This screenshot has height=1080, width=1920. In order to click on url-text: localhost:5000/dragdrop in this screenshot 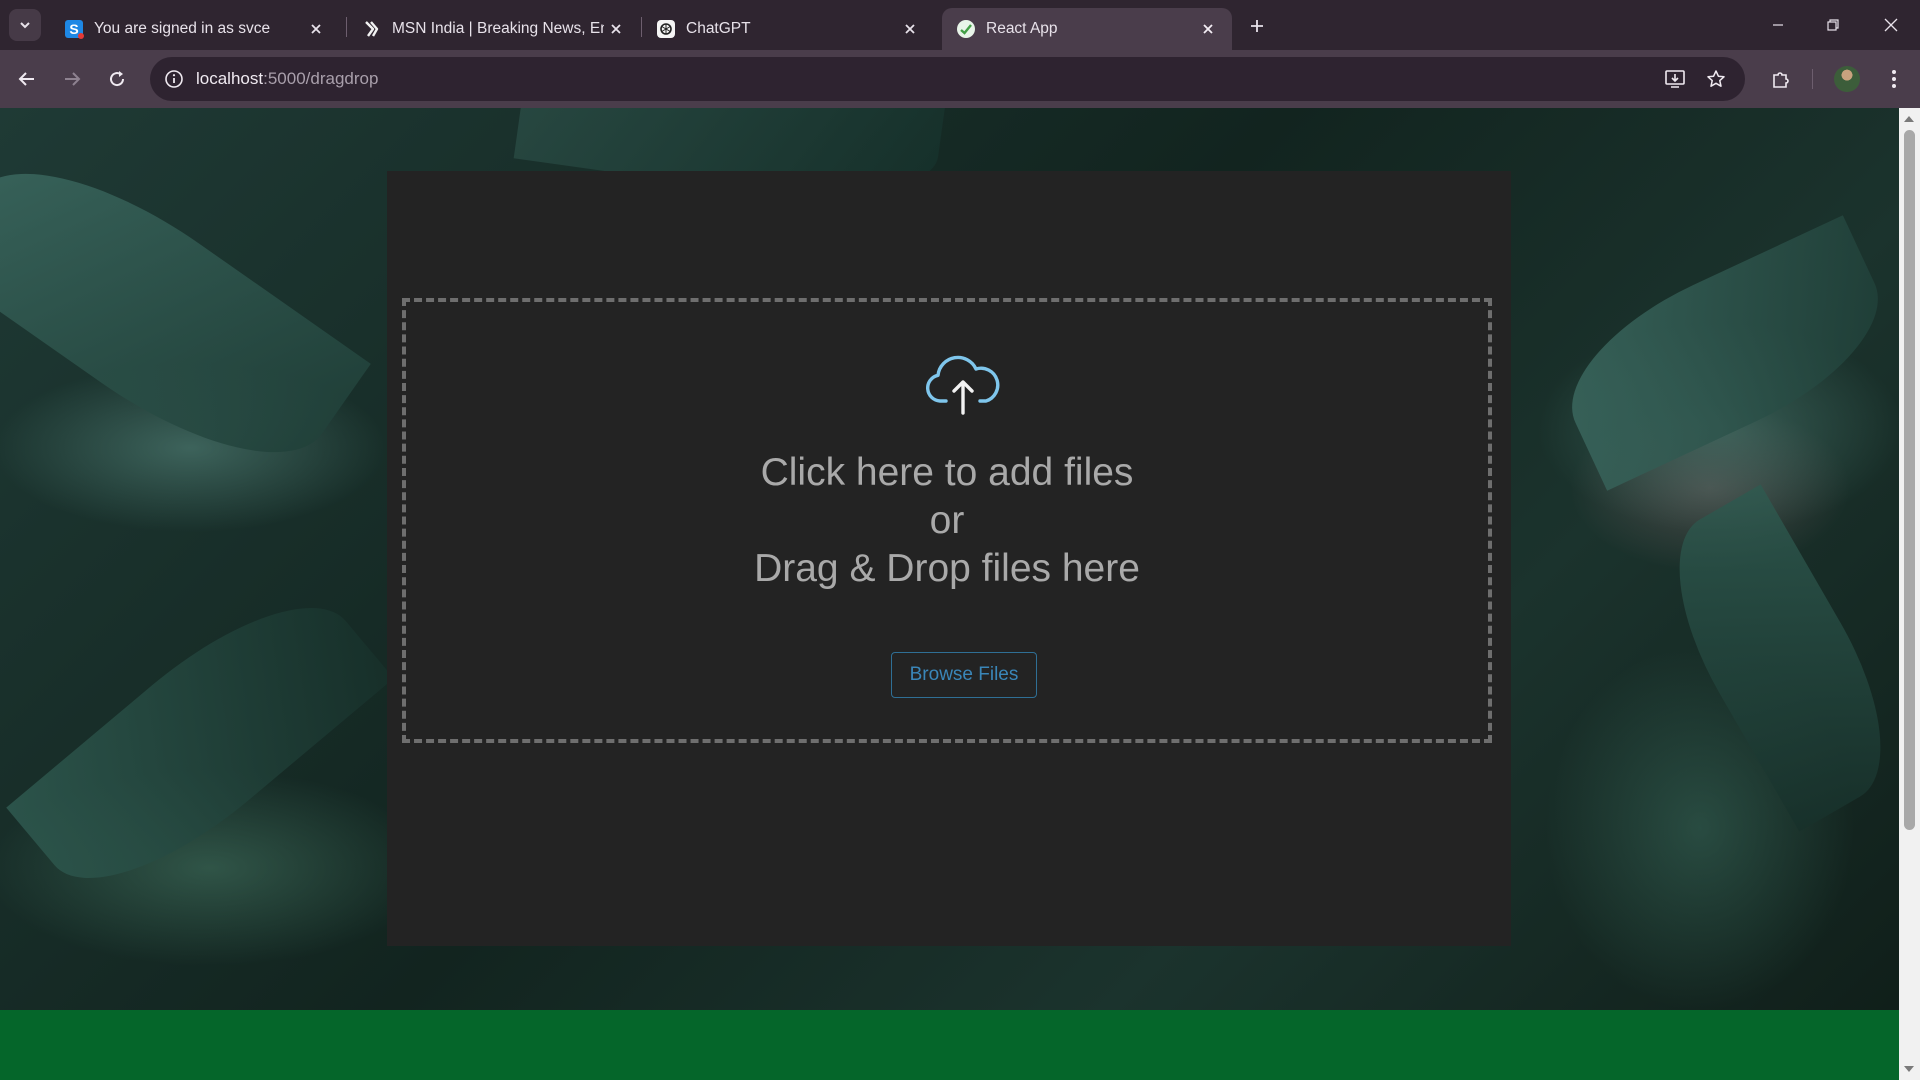, I will do `click(287, 79)`.